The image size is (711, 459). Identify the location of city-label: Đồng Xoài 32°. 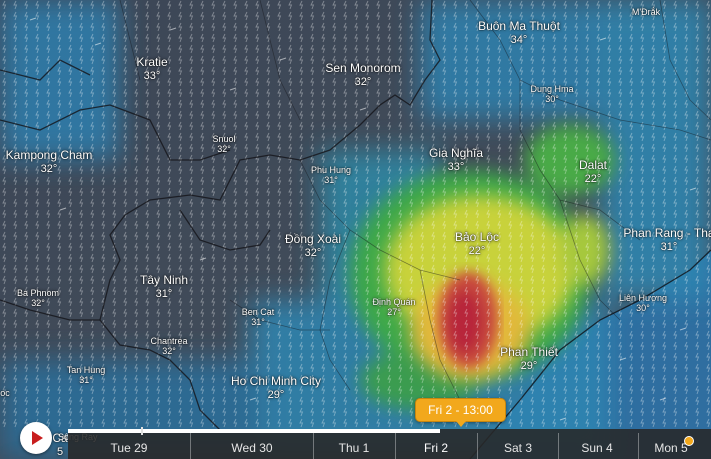
(313, 245).